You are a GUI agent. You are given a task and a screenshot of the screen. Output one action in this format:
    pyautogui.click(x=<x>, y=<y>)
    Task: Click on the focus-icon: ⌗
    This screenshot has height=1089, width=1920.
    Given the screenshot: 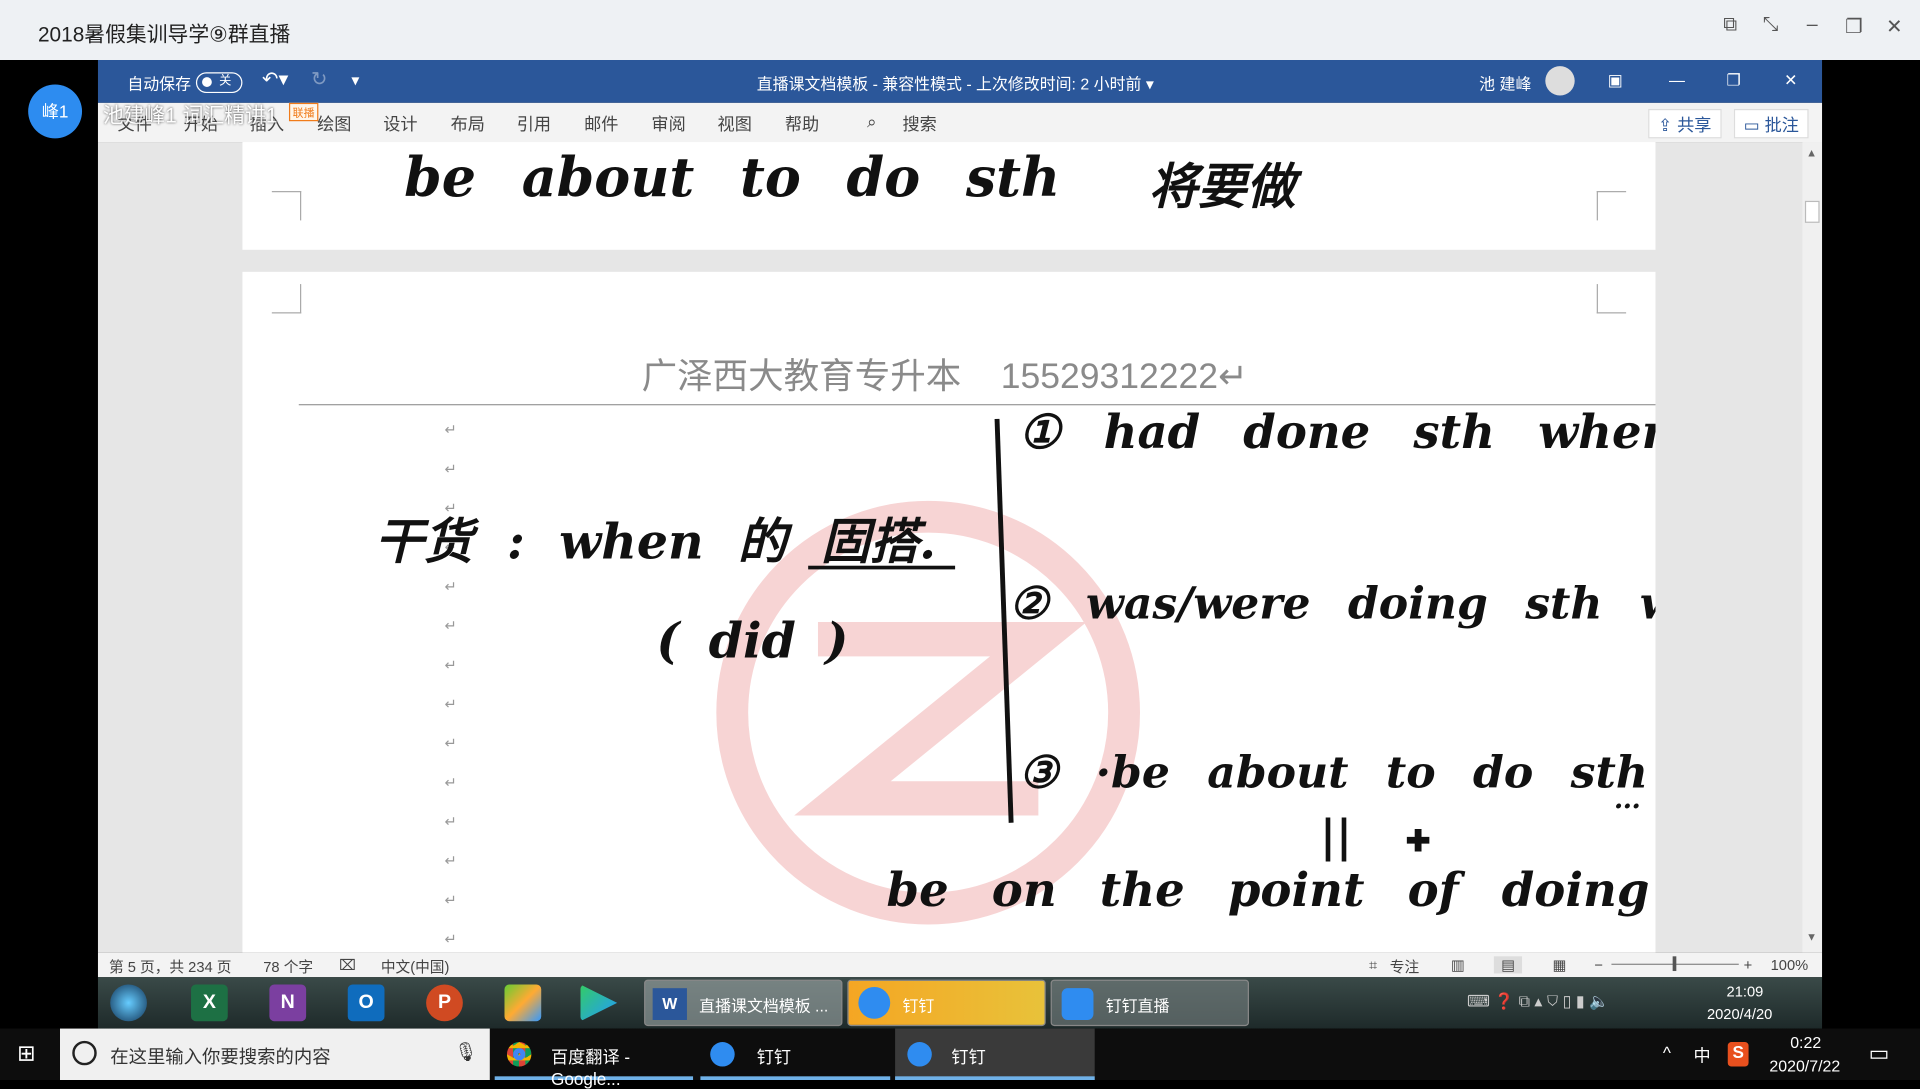 What is the action you would take?
    pyautogui.click(x=1373, y=965)
    